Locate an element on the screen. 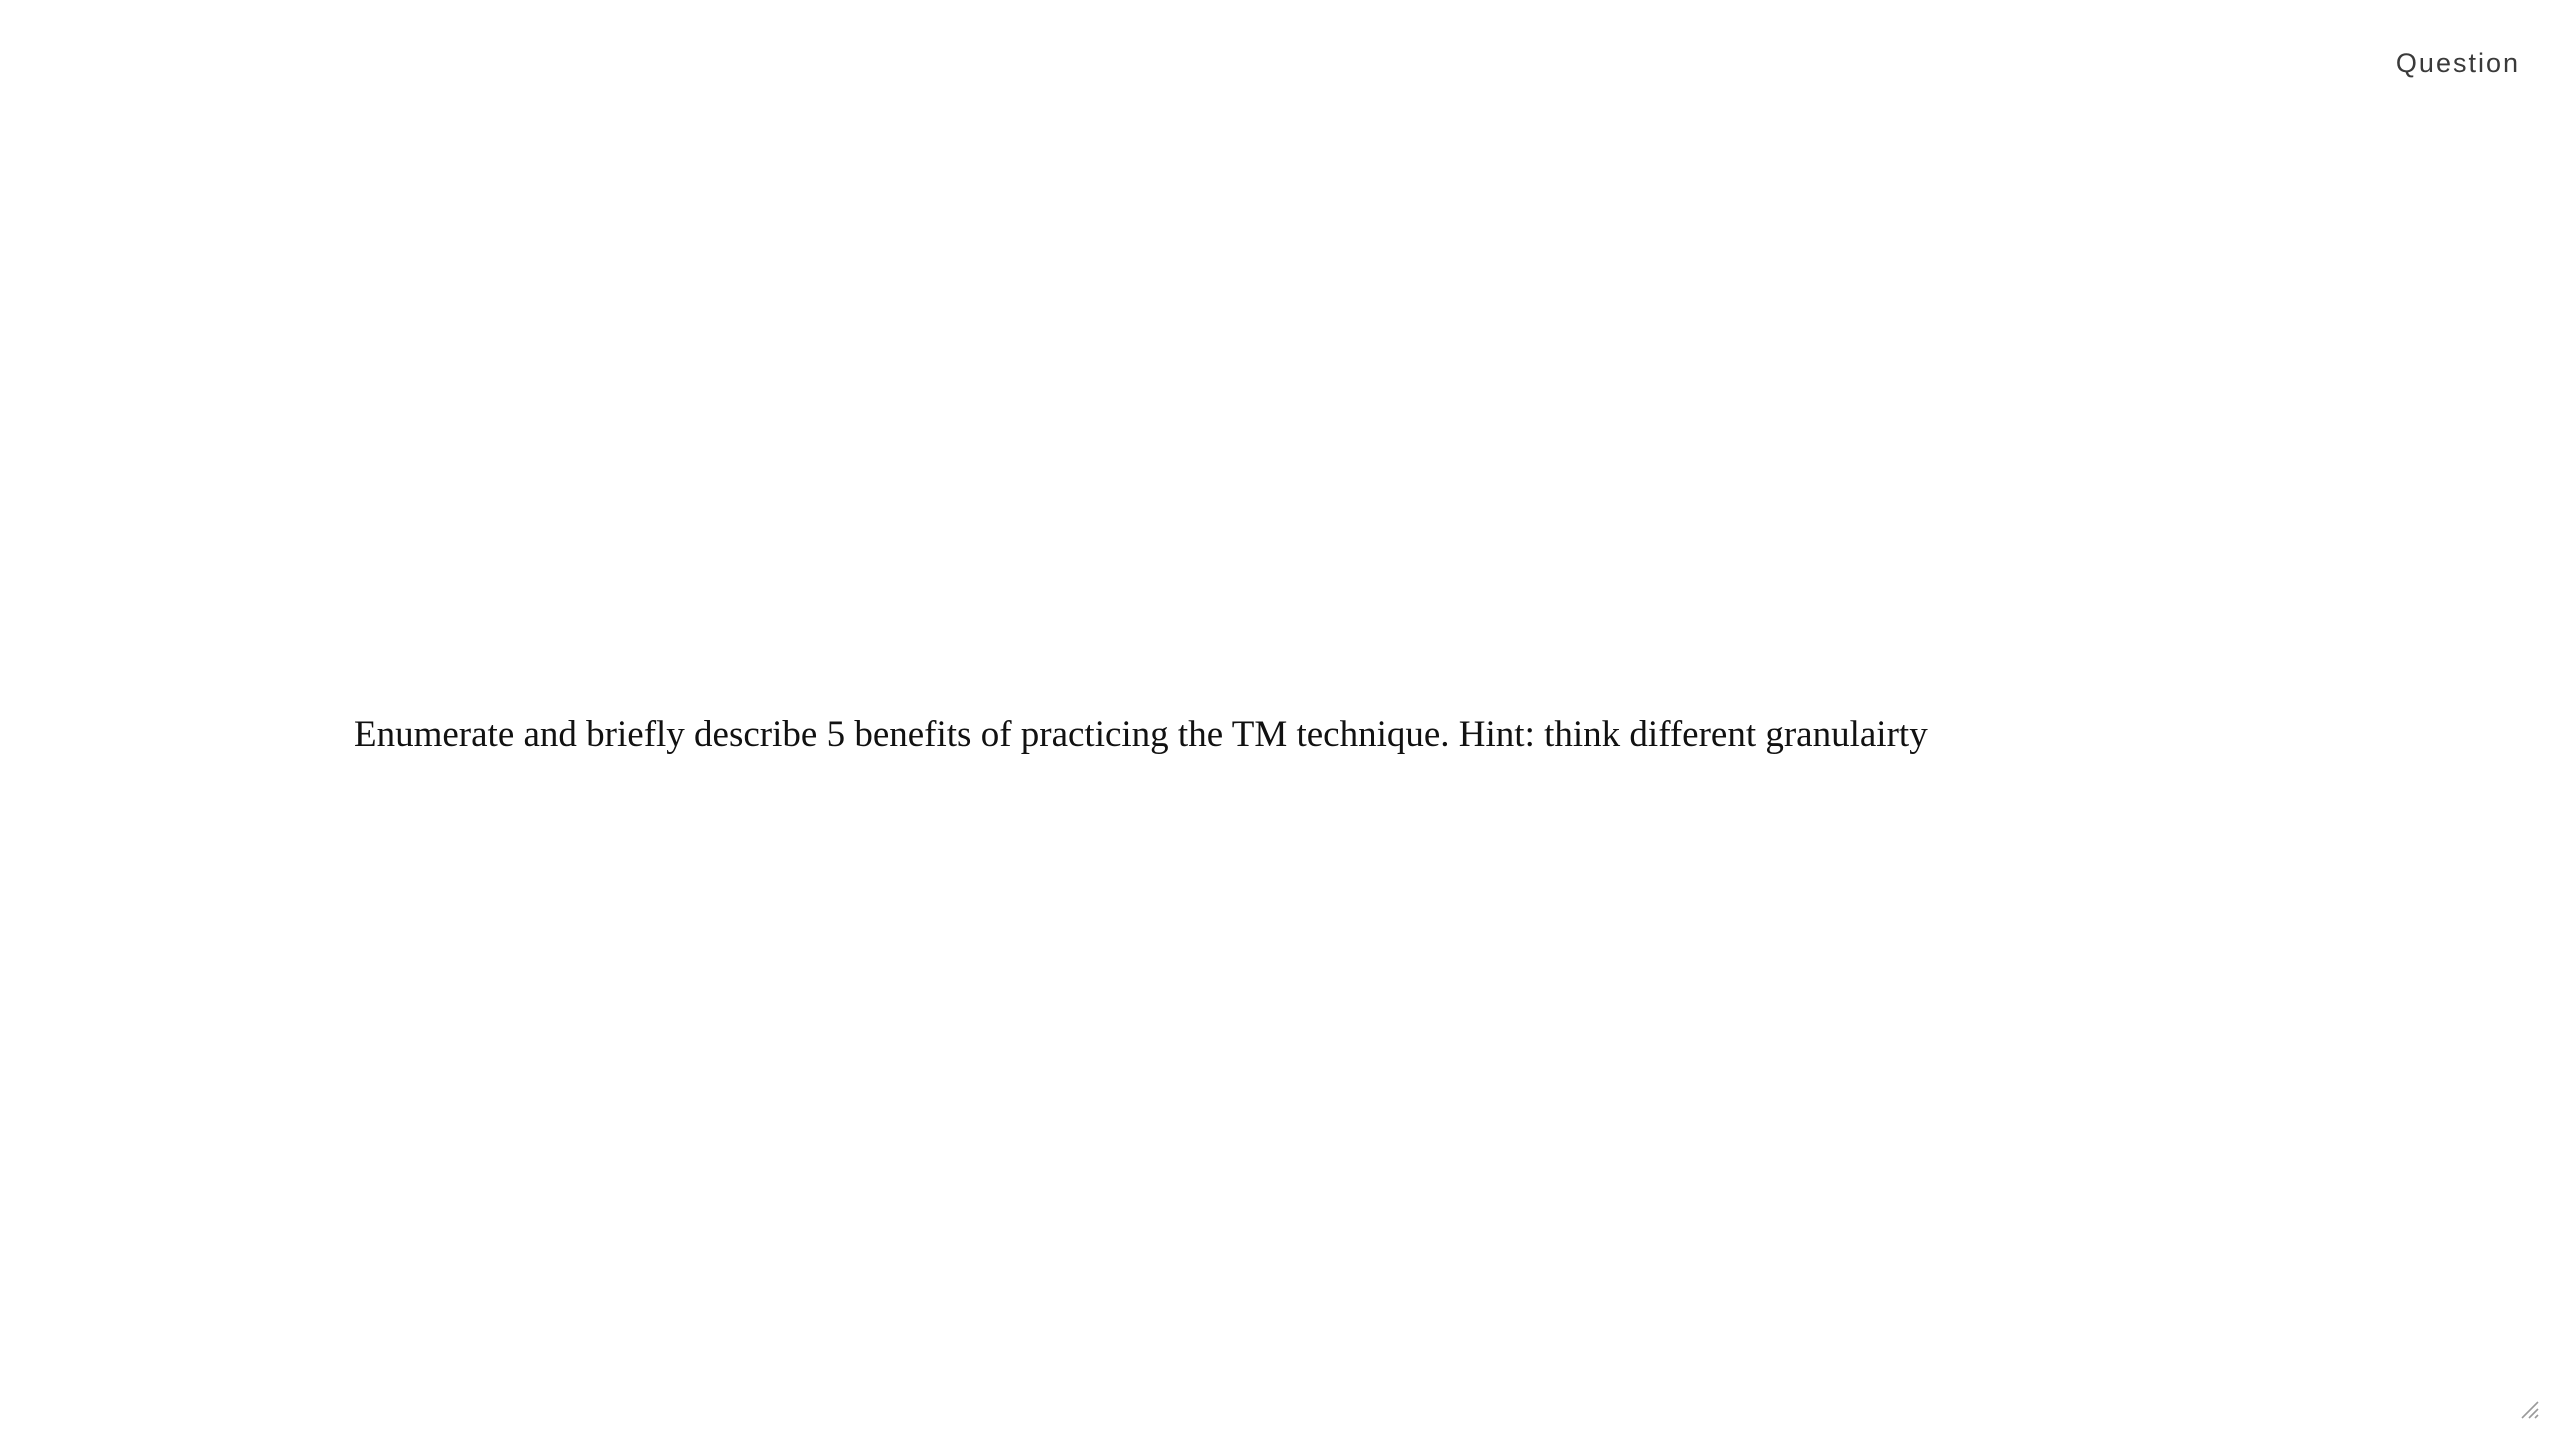  card-type-label: Question is located at coordinates (2457, 63).